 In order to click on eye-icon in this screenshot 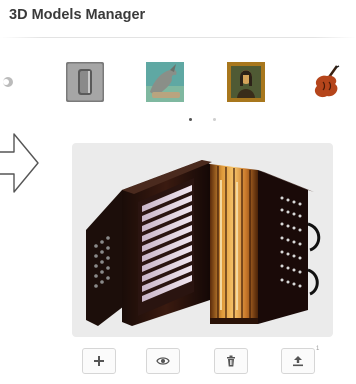, I will do `click(163, 361)`.